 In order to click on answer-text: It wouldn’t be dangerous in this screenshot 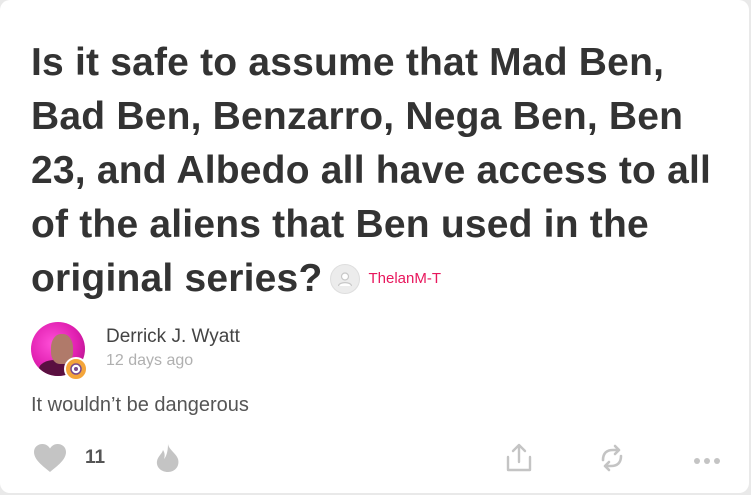, I will do `click(140, 405)`.